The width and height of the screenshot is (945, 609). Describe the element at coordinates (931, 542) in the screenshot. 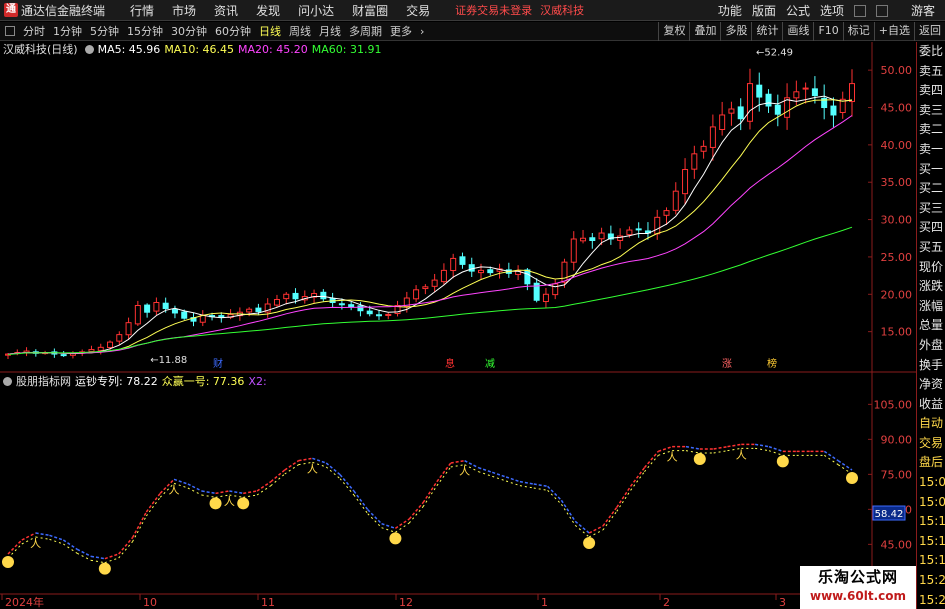

I see `sidebar-item-25: 15:11` at that location.